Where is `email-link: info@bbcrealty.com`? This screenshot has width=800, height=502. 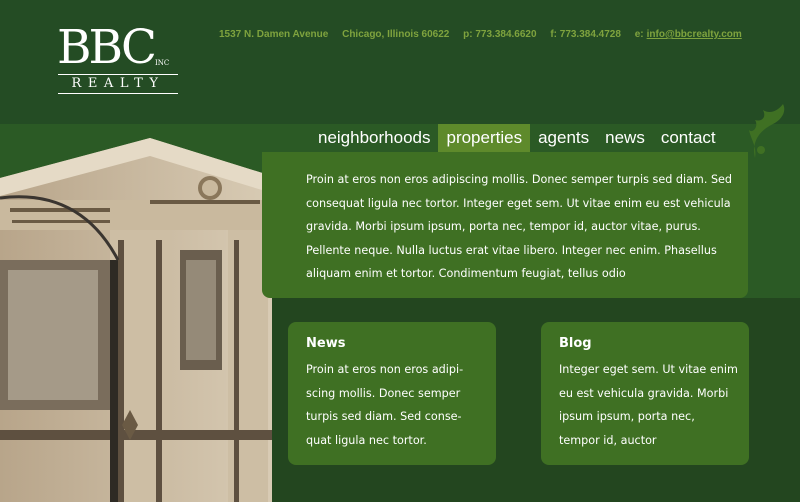
email-link: info@bbcrealty.com is located at coordinates (694, 34).